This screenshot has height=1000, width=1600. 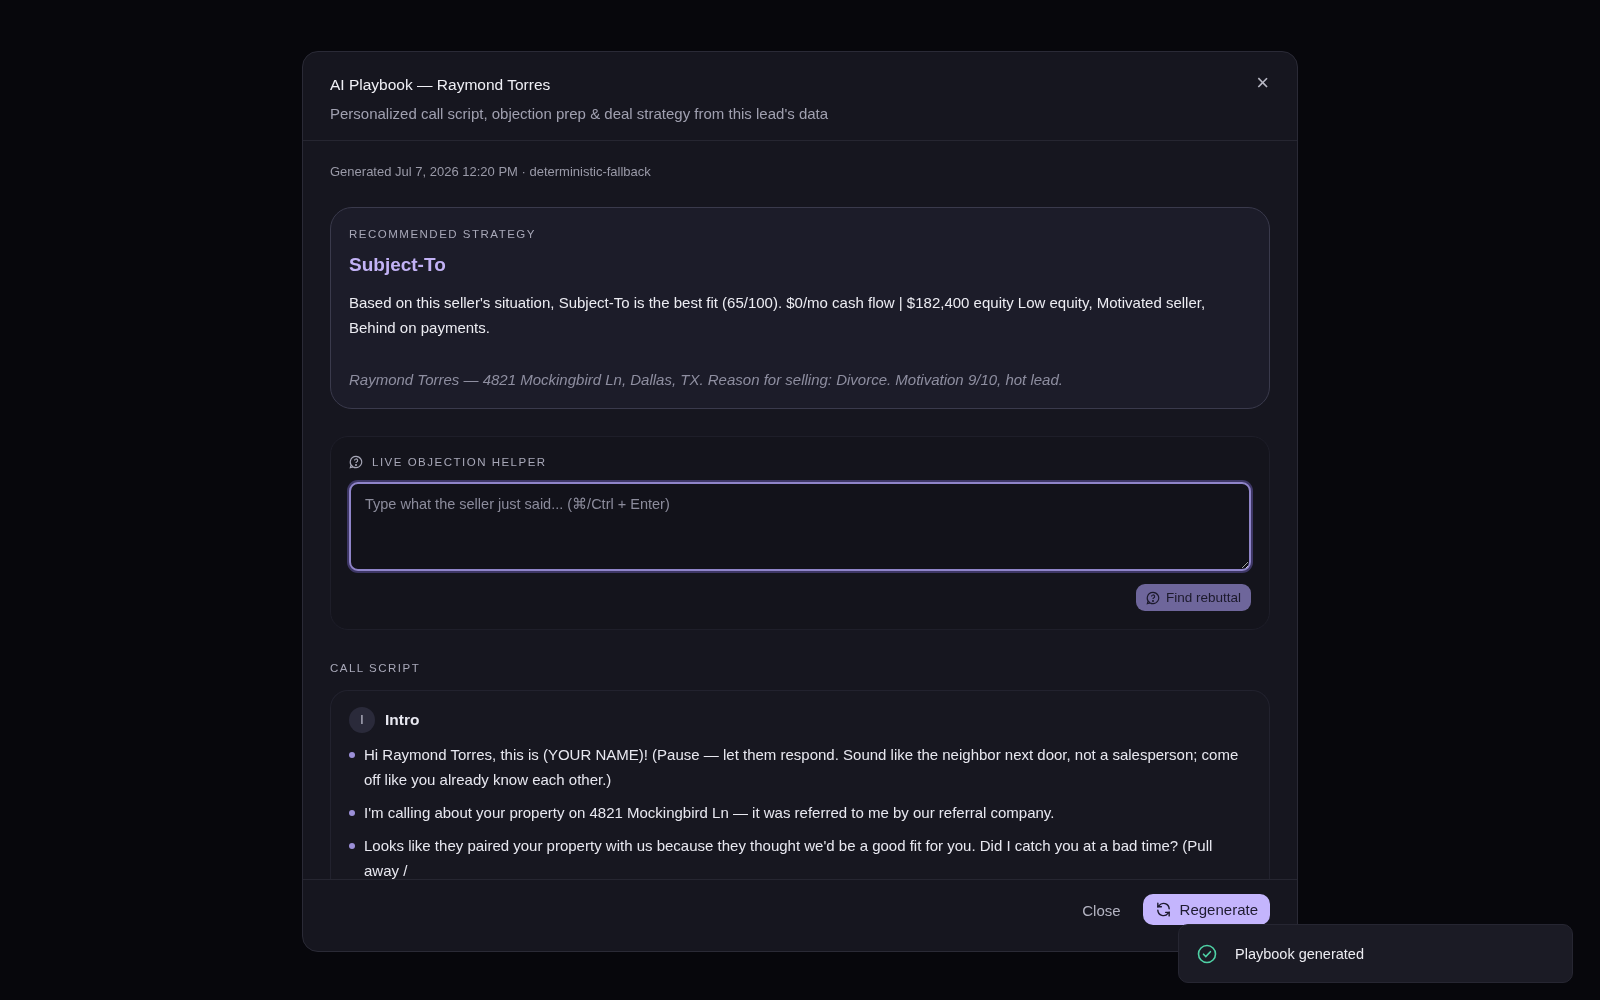 What do you see at coordinates (579, 113) in the screenshot?
I see `dialog-subtitle: Personalized call script, objection prep & deal strategy from this lead's data` at bounding box center [579, 113].